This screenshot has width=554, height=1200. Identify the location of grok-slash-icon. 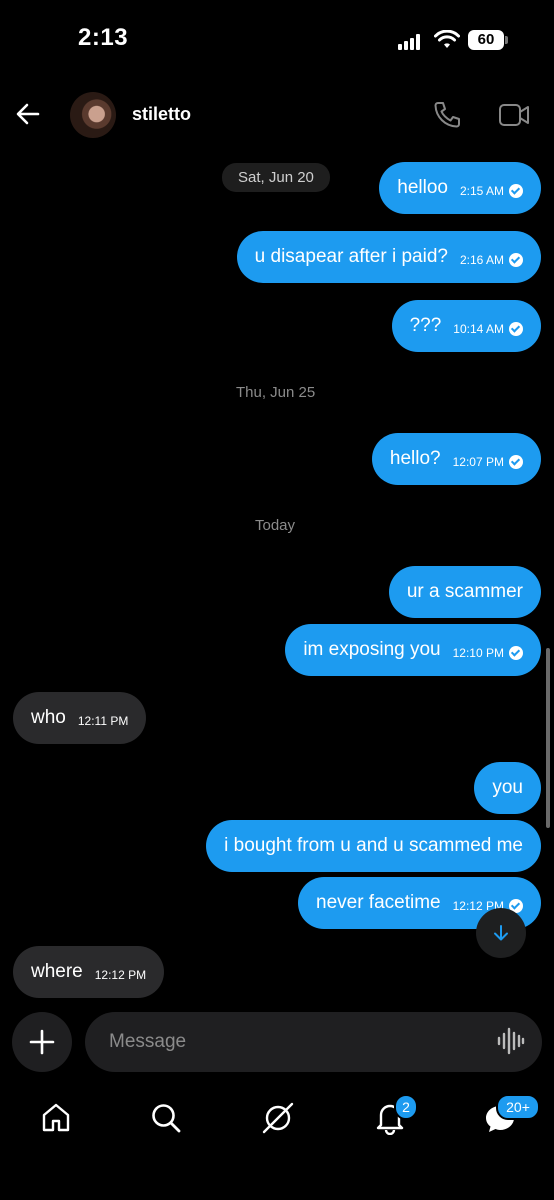
(278, 1118).